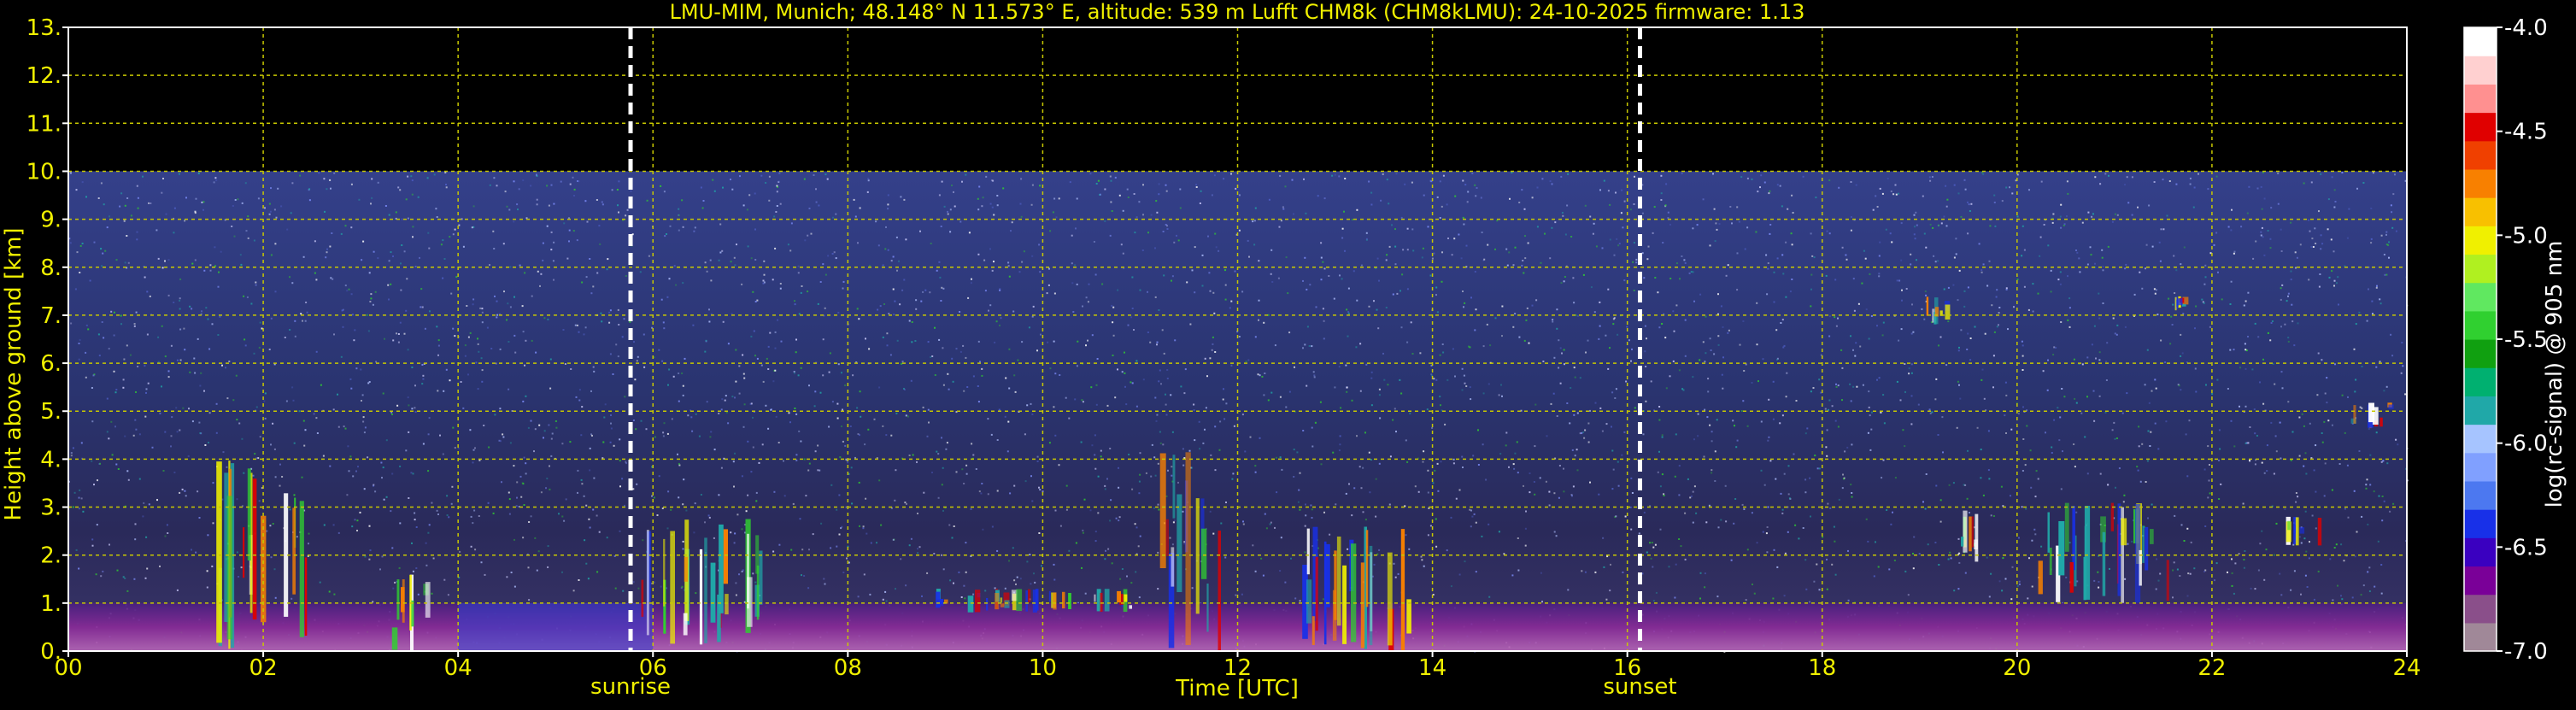 Image resolution: width=2576 pixels, height=710 pixels. What do you see at coordinates (51, 556) in the screenshot?
I see `y-tick-label: 2.` at bounding box center [51, 556].